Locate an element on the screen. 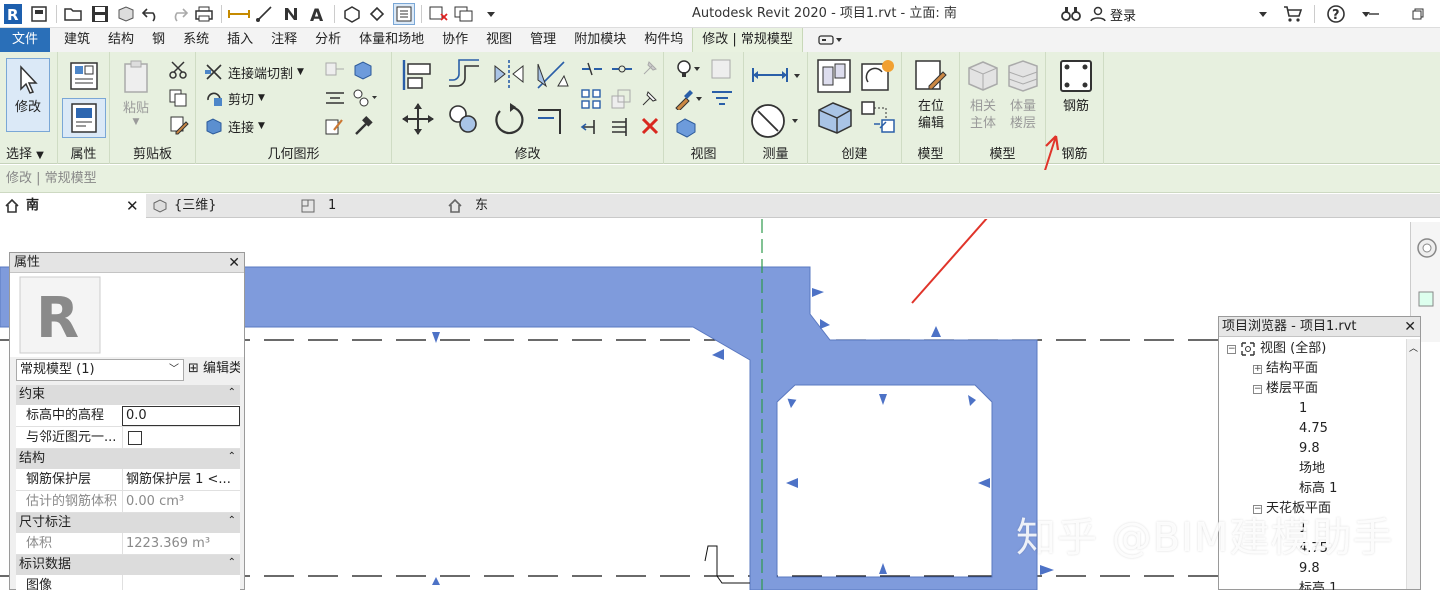  copy-element-icon is located at coordinates (464, 119).